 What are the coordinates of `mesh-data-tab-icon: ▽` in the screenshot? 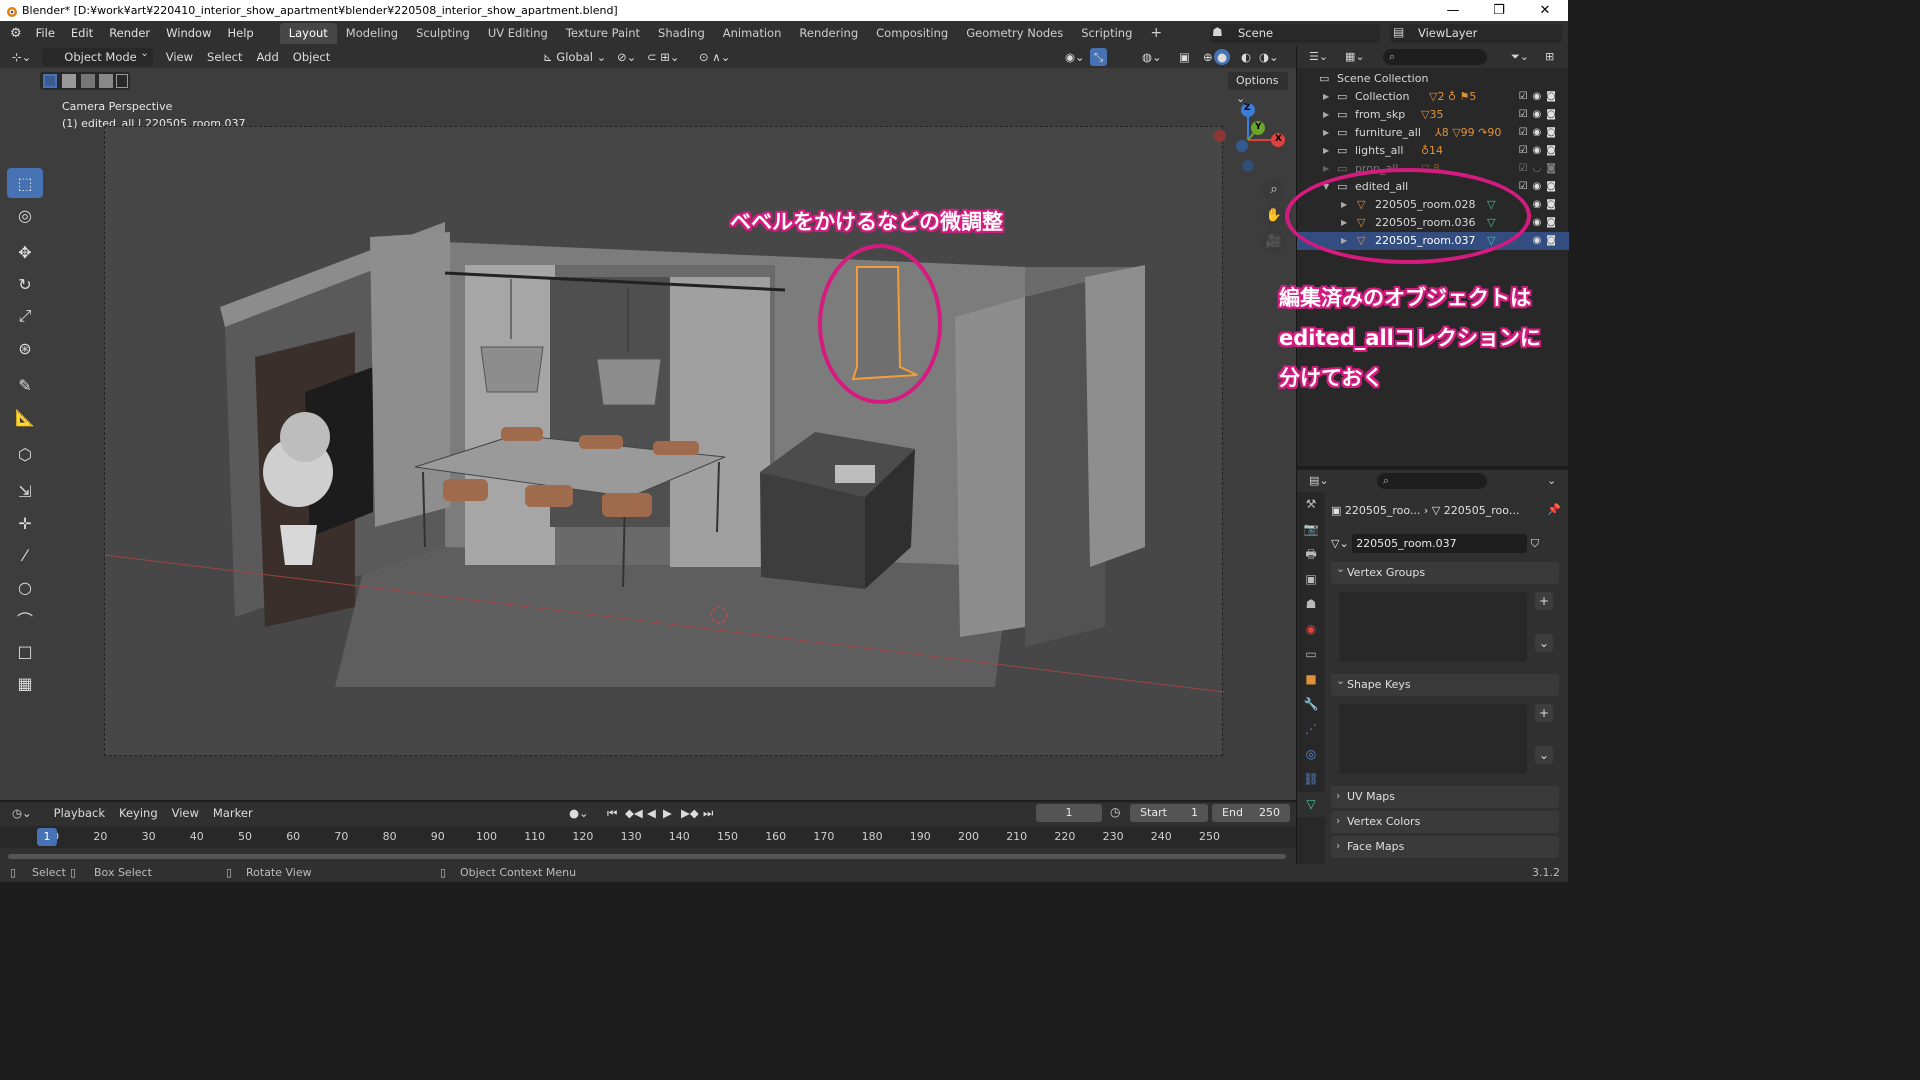 It's located at (1311, 804).